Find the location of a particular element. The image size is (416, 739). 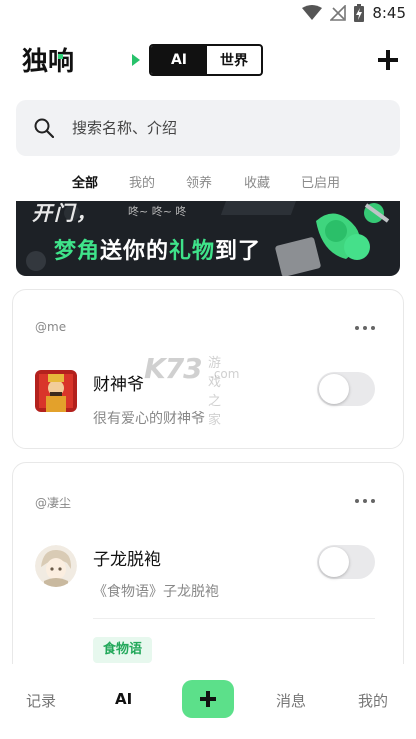

promo-banner: 开门， 咚~ 咚~ 咚 梦角送你的礼物到了 is located at coordinates (208, 238).